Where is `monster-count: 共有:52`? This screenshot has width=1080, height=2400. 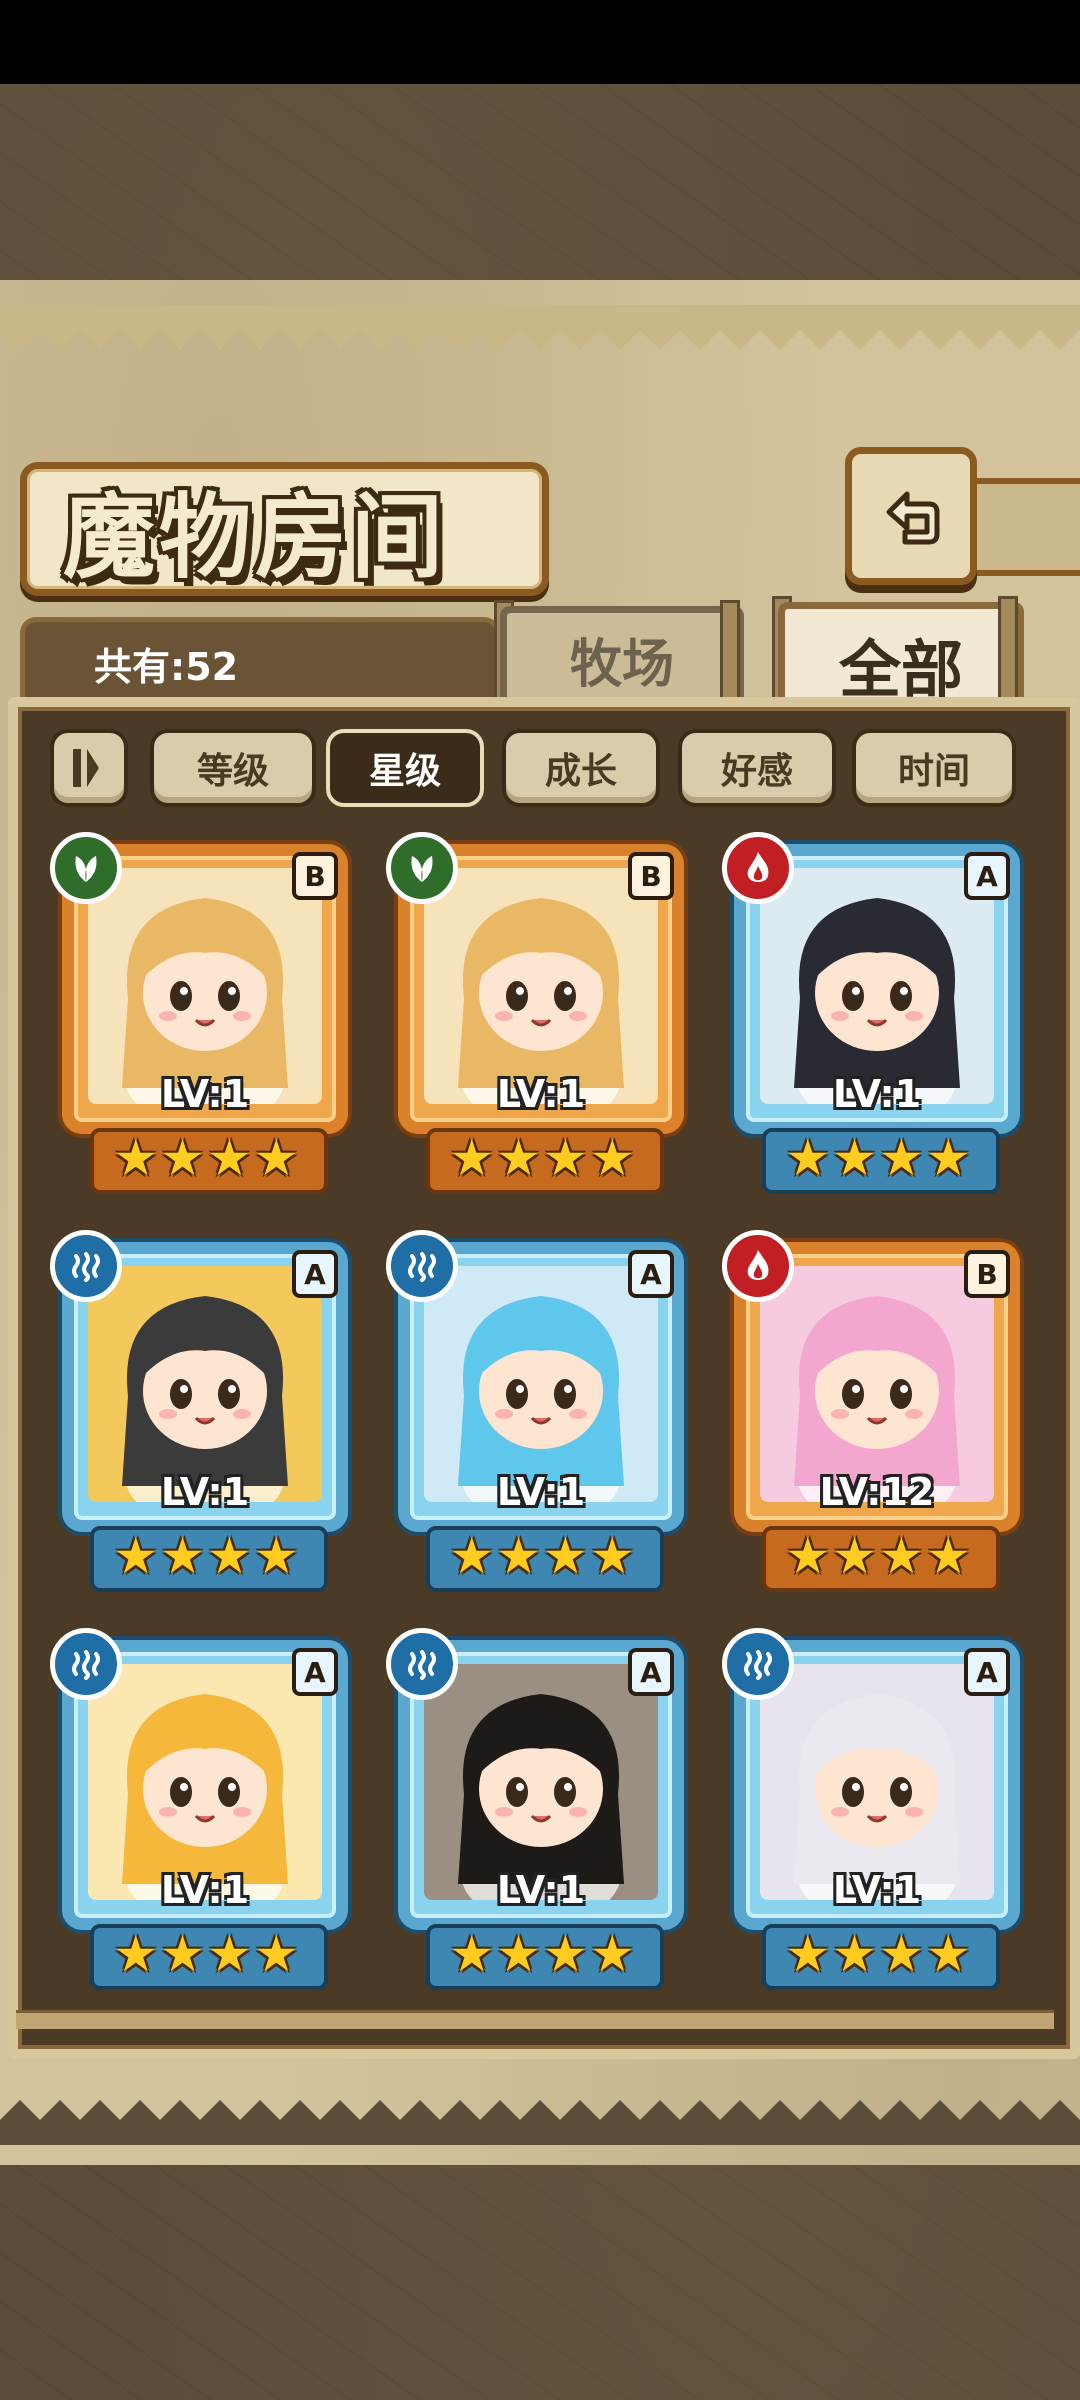 monster-count: 共有:52 is located at coordinates (166, 667).